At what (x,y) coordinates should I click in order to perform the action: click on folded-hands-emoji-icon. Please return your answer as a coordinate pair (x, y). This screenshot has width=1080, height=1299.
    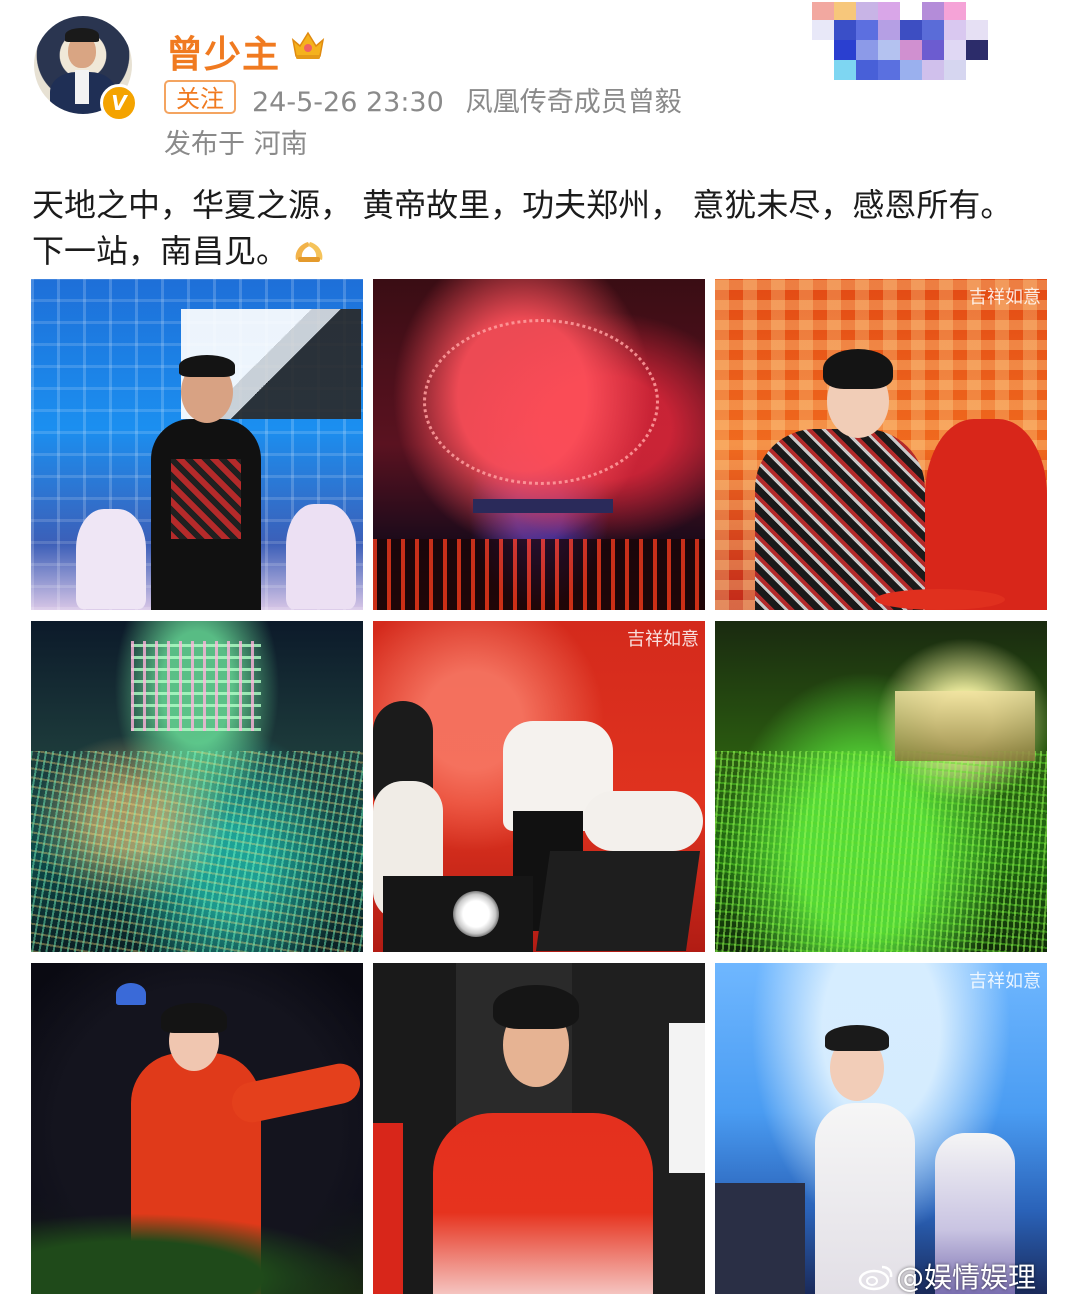
    Looking at the image, I should click on (309, 252).